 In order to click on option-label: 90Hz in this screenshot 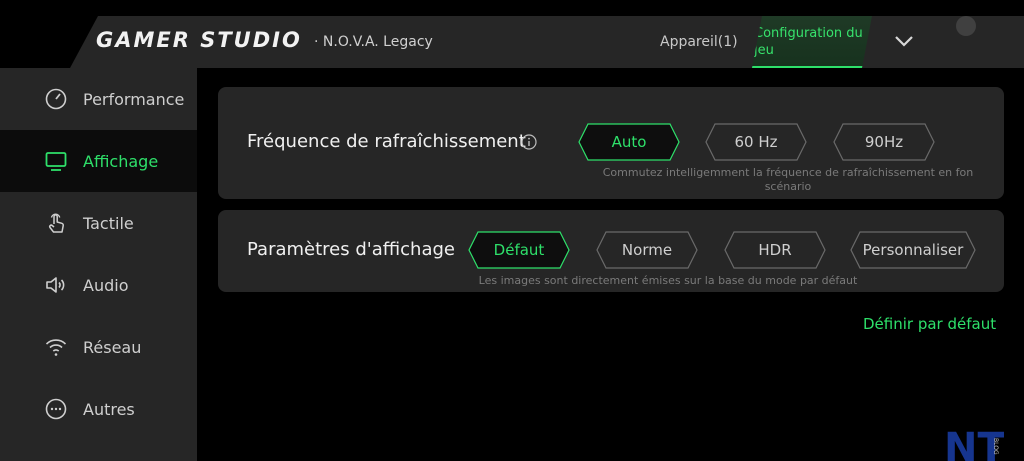, I will do `click(884, 142)`.